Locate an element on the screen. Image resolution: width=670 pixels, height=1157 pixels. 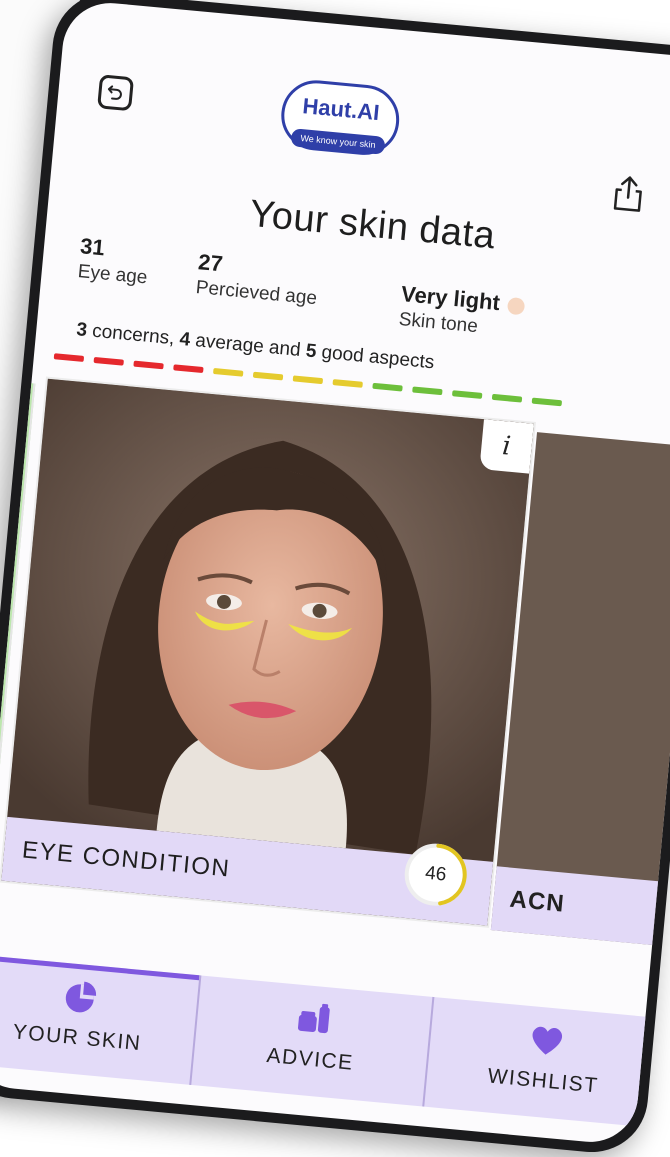
pie-chart-icon is located at coordinates (81, 997).